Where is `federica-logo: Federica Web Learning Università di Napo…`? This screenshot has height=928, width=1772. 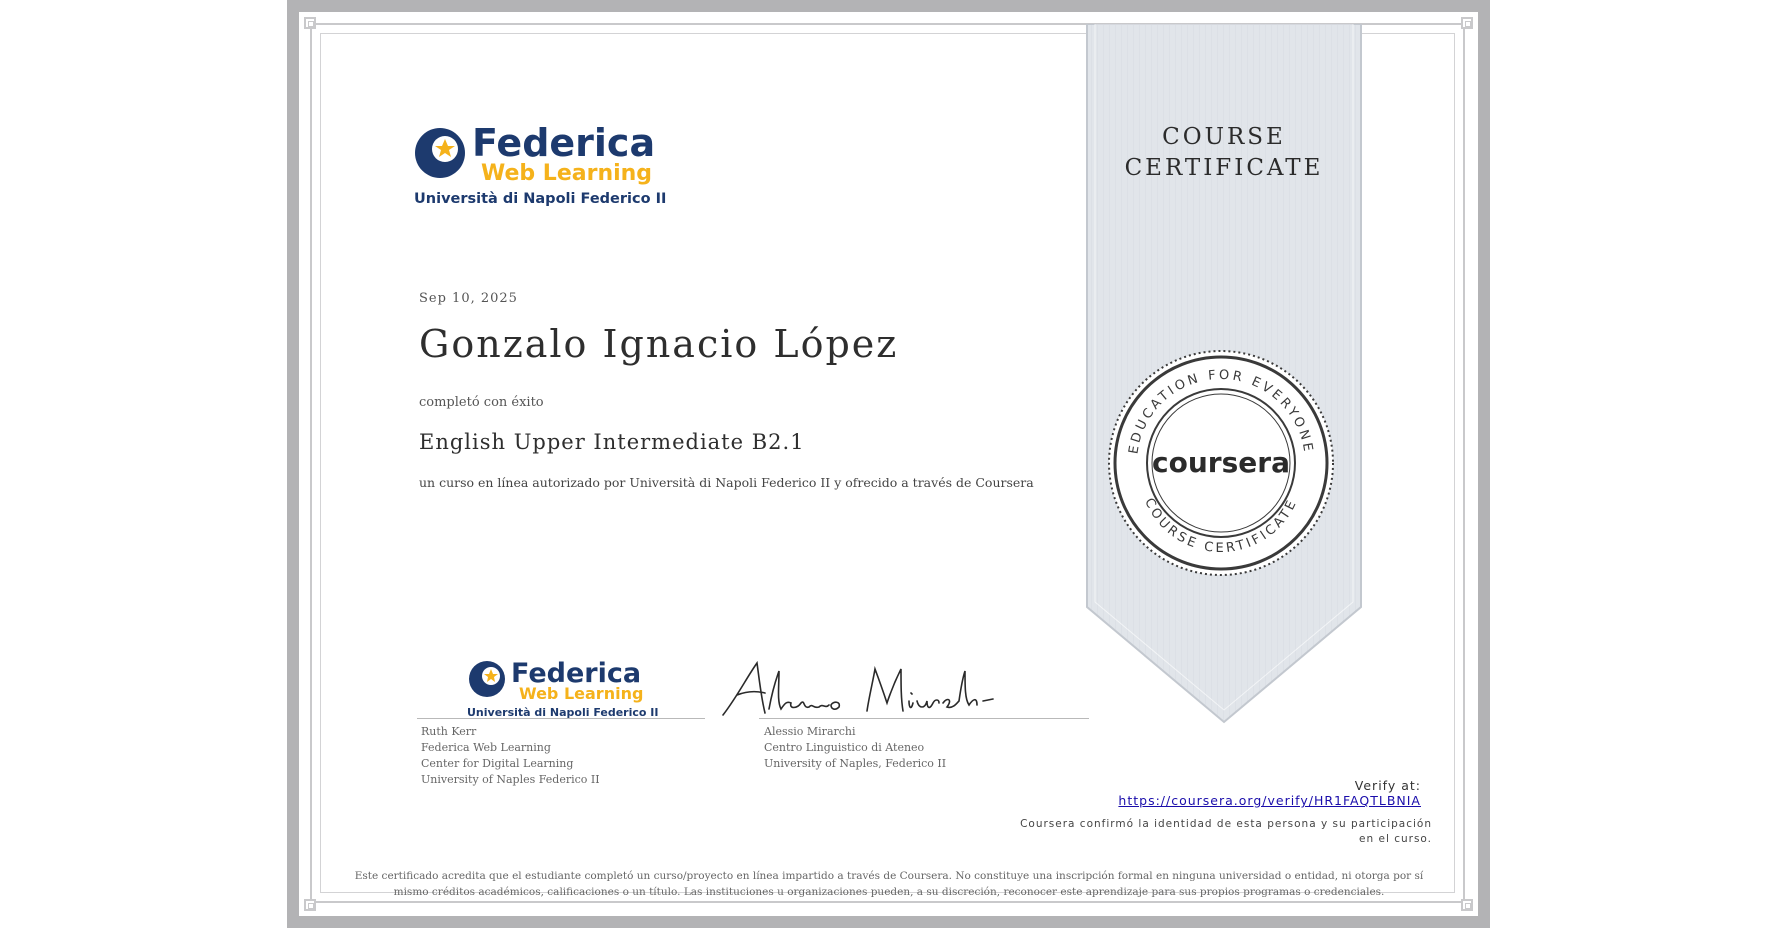
federica-logo: Federica Web Learning Università di Napo… is located at coordinates (542, 162).